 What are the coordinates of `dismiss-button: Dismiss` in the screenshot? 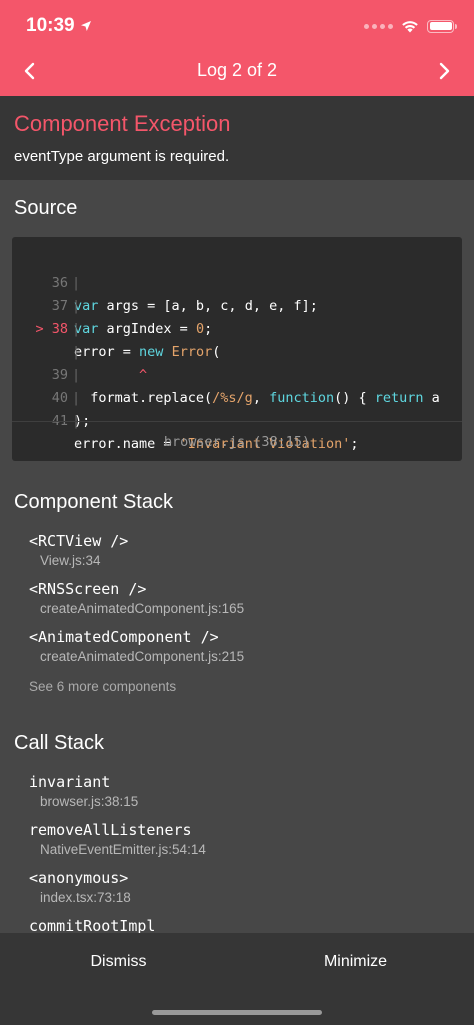 It's located at (118, 962).